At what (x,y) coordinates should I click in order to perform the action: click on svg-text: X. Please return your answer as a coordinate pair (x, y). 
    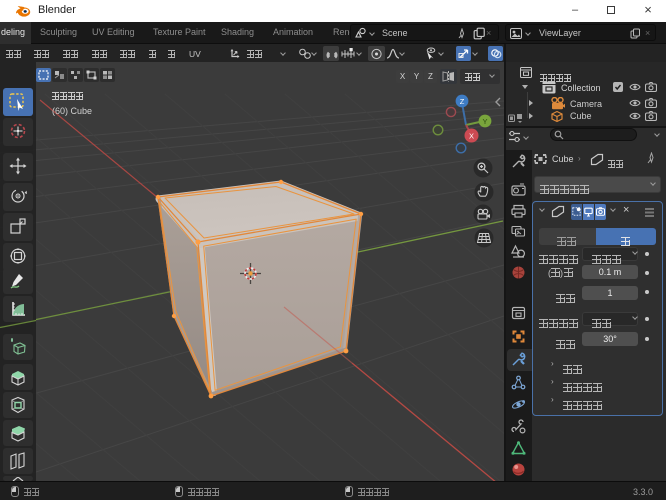
    Looking at the image, I should click on (471, 136).